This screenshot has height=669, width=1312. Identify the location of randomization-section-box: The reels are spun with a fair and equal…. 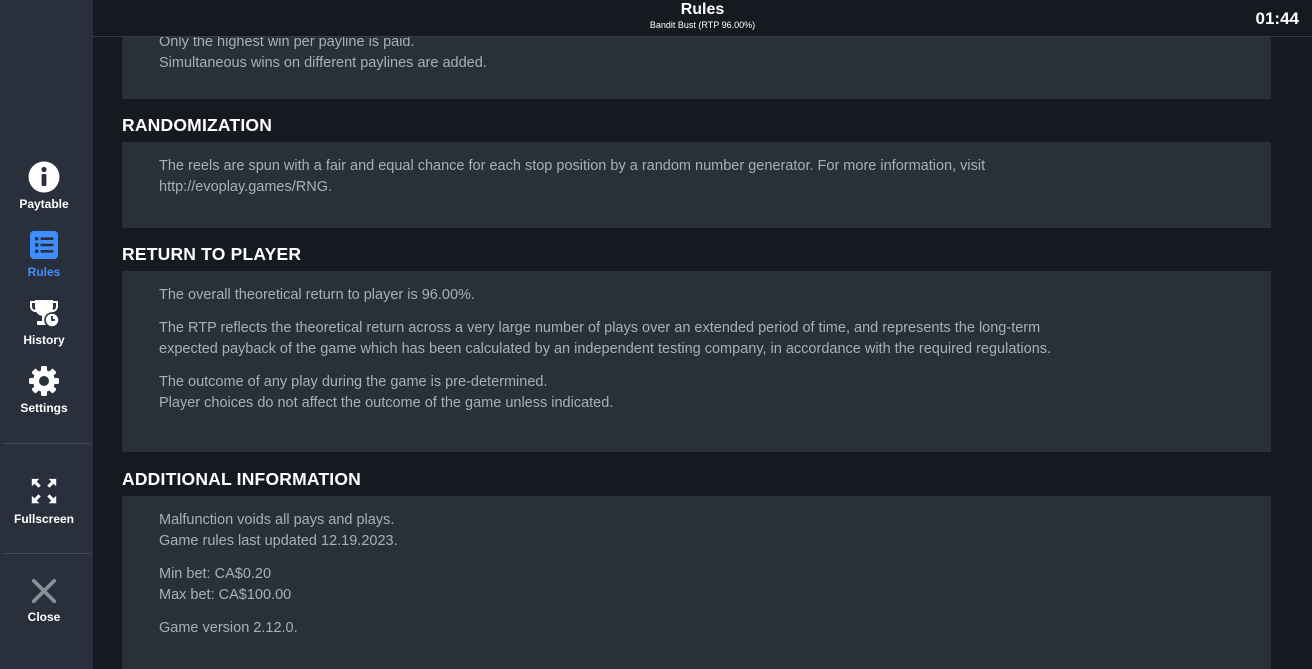
(696, 185).